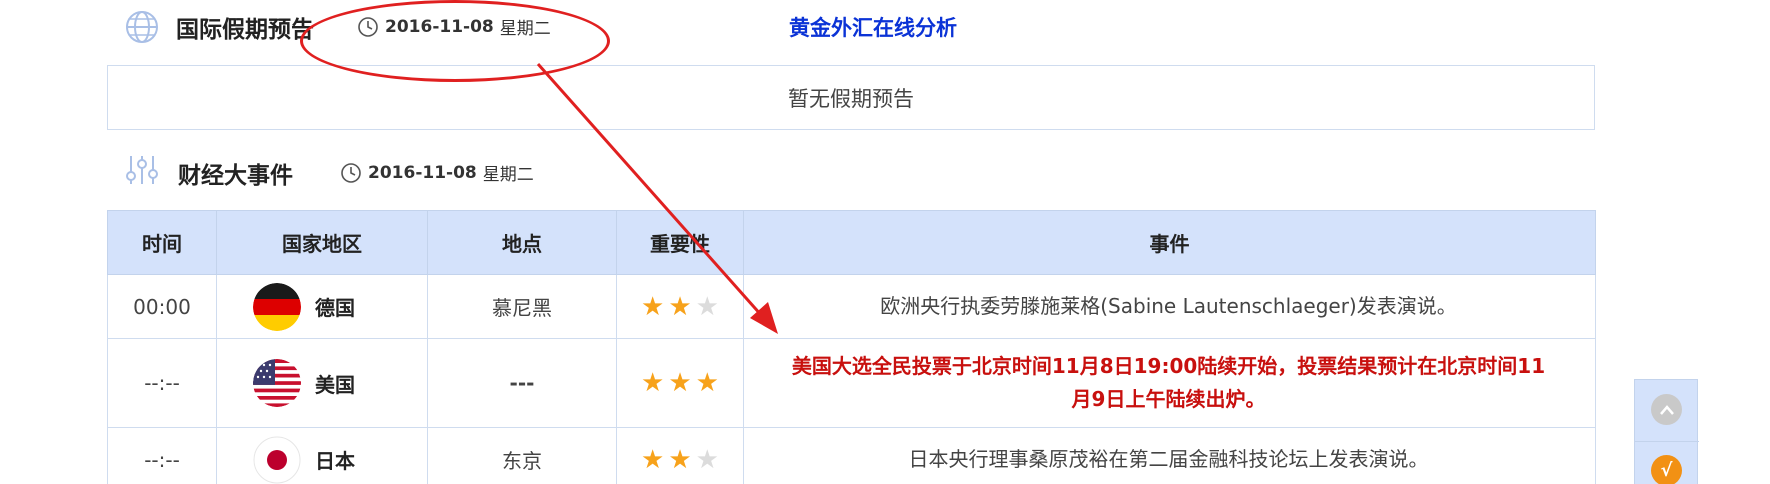 This screenshot has height=484, width=1770. Describe the element at coordinates (335, 384) in the screenshot. I see `event-country: 美国` at that location.